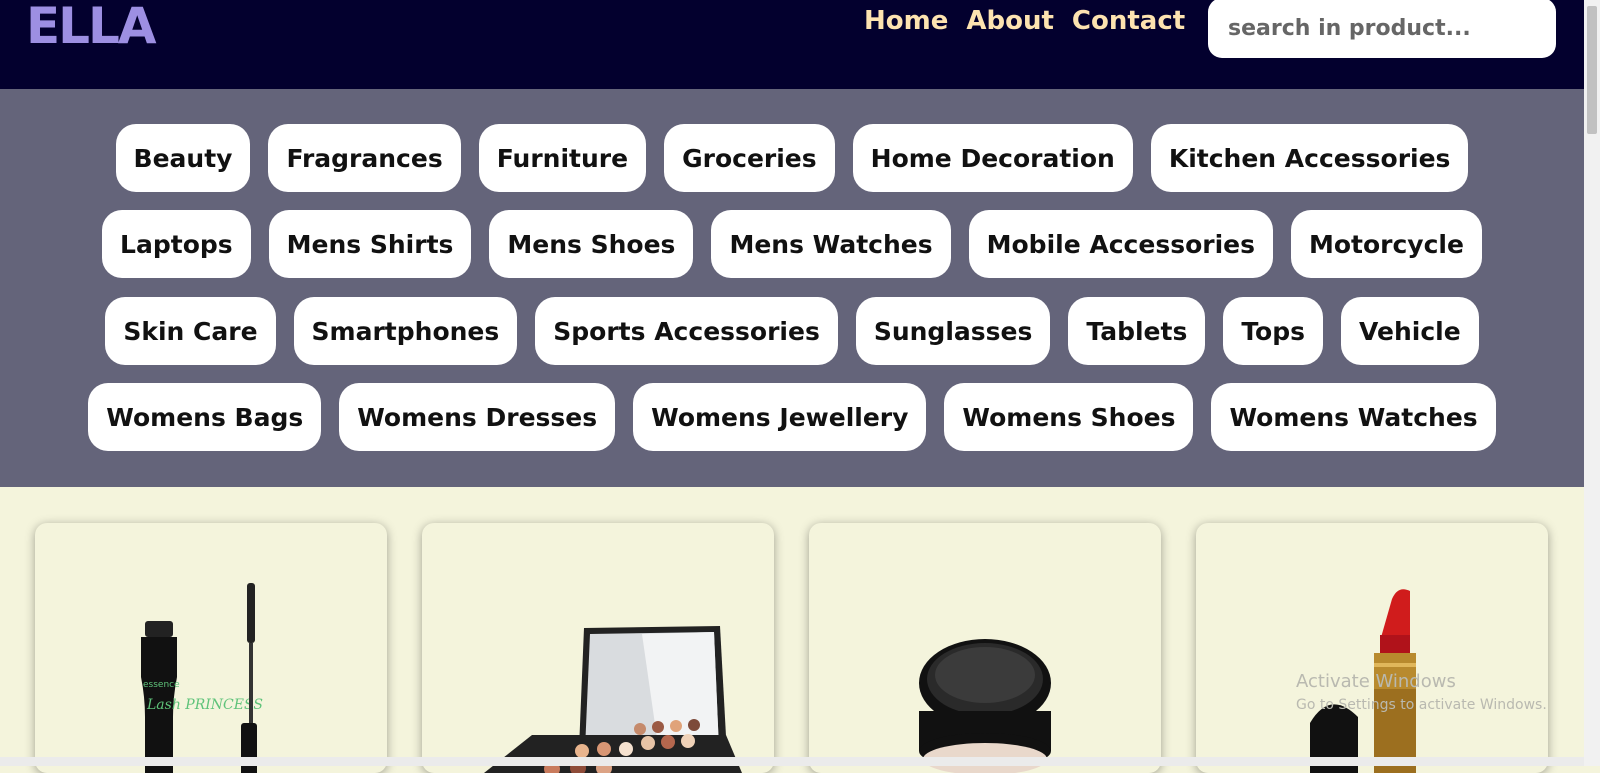 Image resolution: width=1600 pixels, height=773 pixels. Describe the element at coordinates (364, 158) in the screenshot. I see `category-fragrances: Fragrances` at that location.